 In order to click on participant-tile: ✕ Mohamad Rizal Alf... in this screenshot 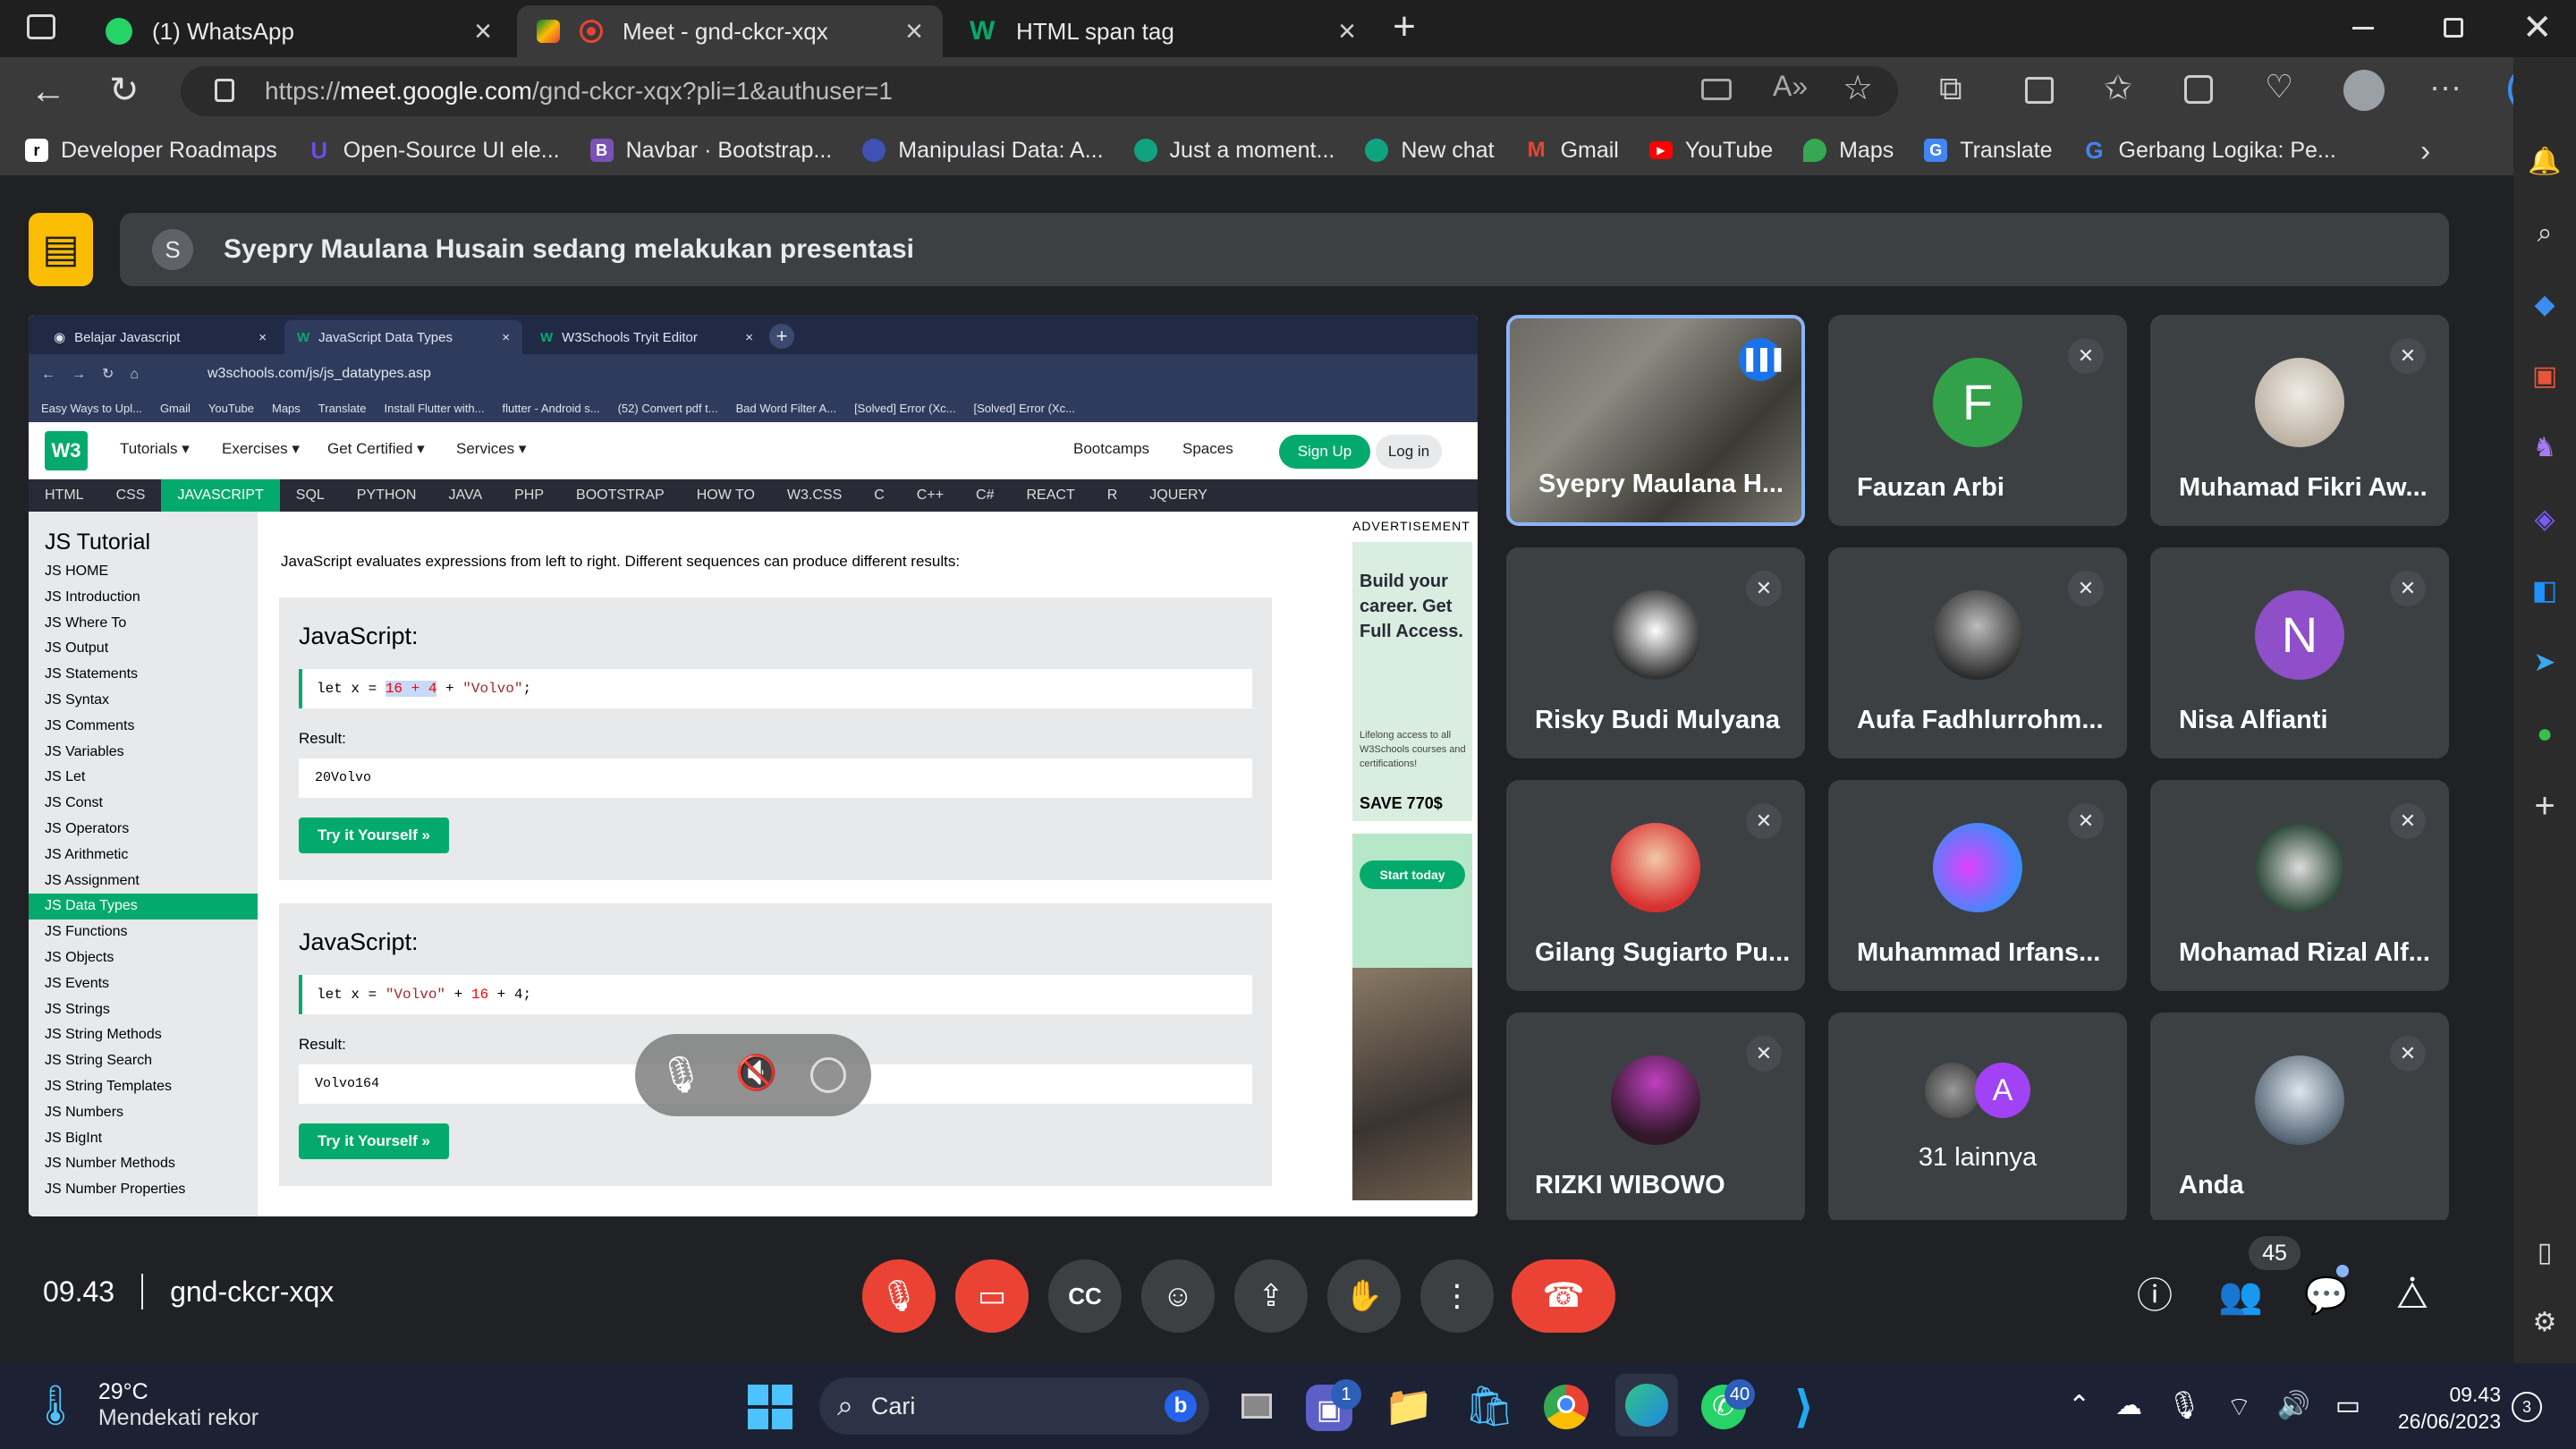, I will do `click(2299, 885)`.